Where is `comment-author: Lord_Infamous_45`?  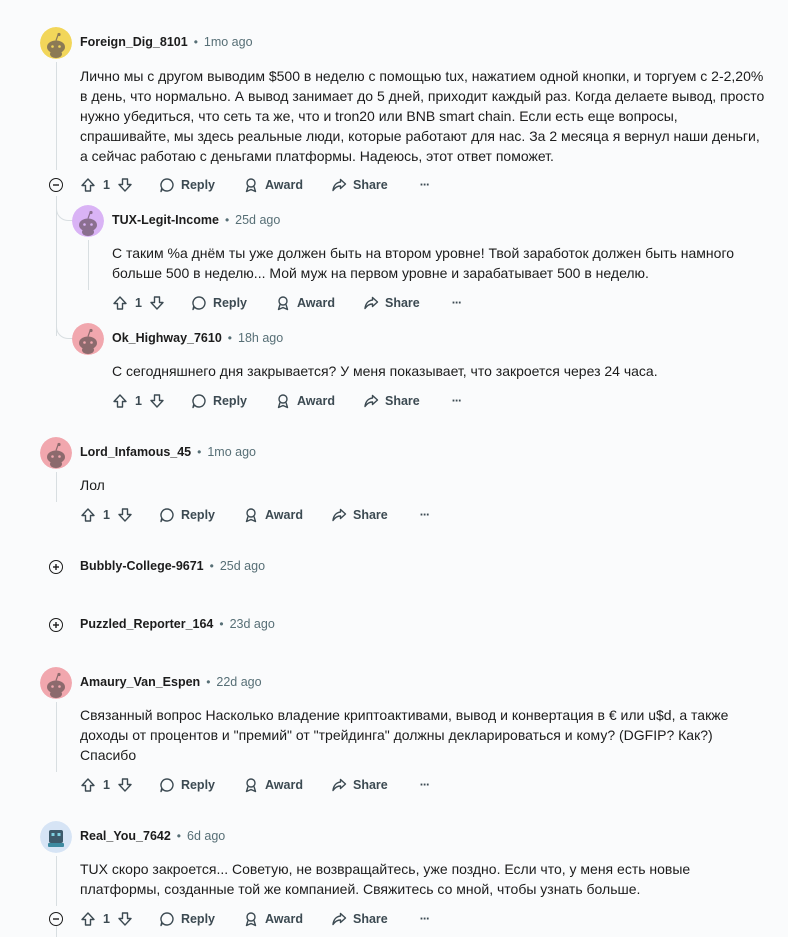 comment-author: Lord_Infamous_45 is located at coordinates (135, 452).